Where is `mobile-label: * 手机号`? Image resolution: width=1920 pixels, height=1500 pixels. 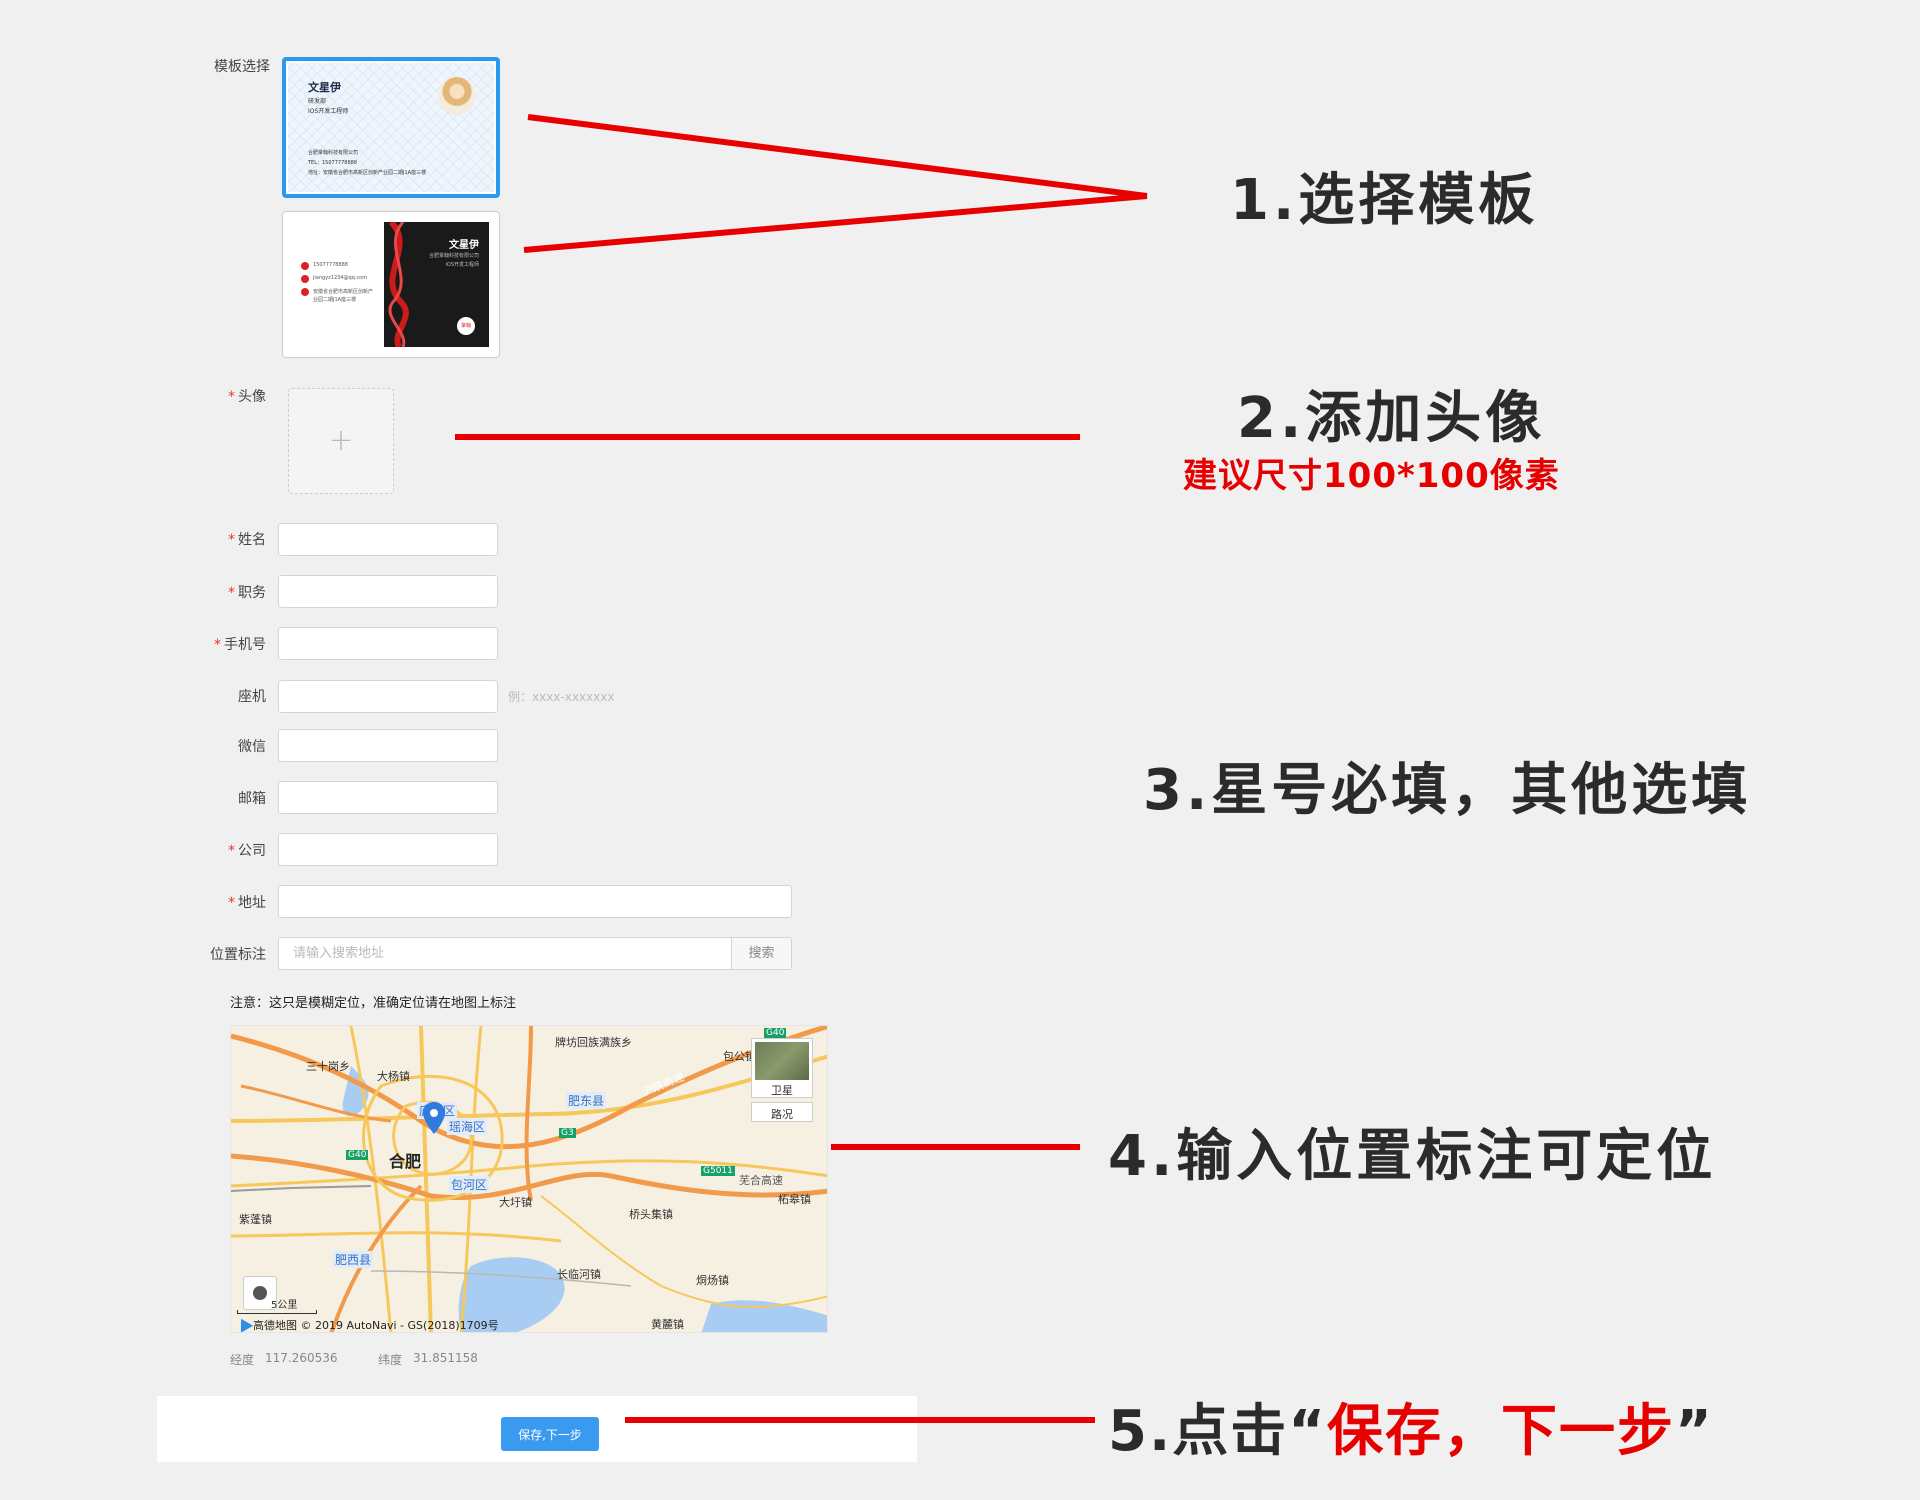
mobile-label: * 手机号 is located at coordinates (206, 644).